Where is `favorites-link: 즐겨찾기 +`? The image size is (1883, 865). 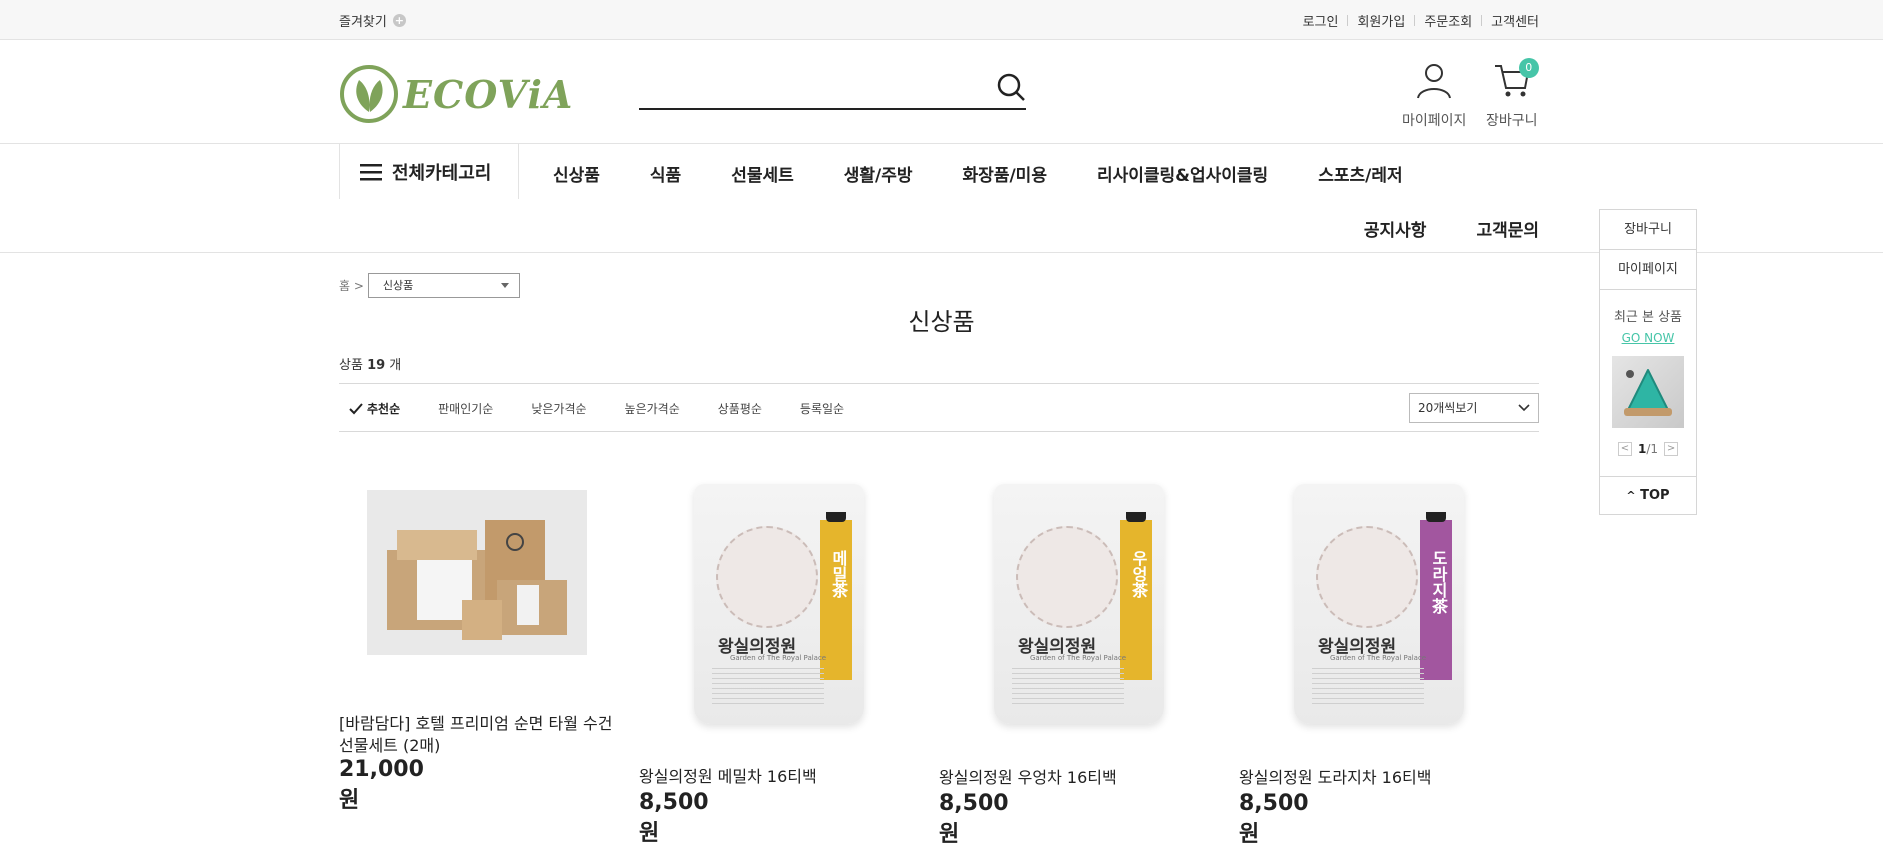
favorites-link: 즐겨찾기 + is located at coordinates (372, 20).